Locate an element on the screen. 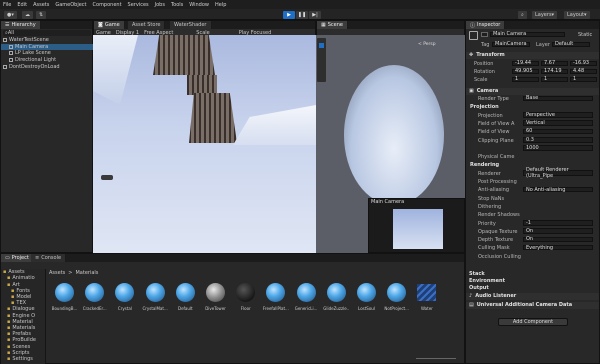 Image resolution: width=600 pixels, height=364 pixels. grid-icon: ▦ is located at coordinates (323, 25).